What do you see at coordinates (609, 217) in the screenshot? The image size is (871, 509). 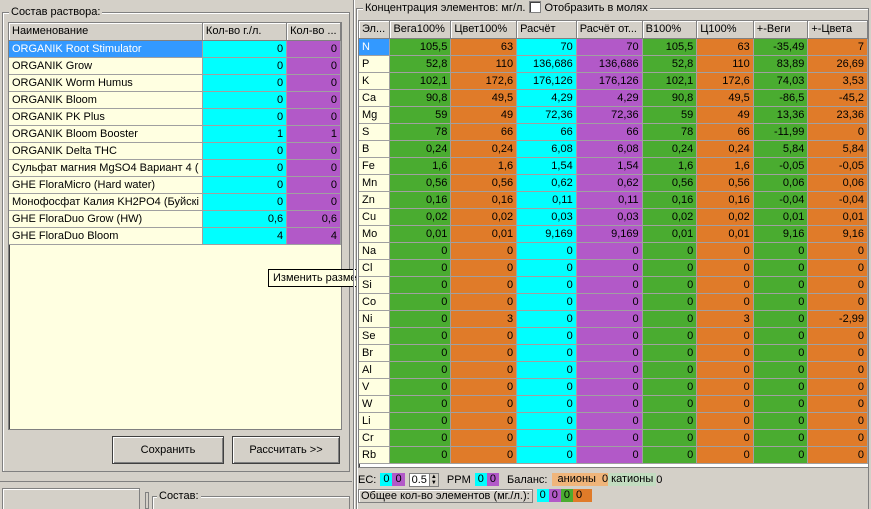 I see `element-value: 0,03` at bounding box center [609, 217].